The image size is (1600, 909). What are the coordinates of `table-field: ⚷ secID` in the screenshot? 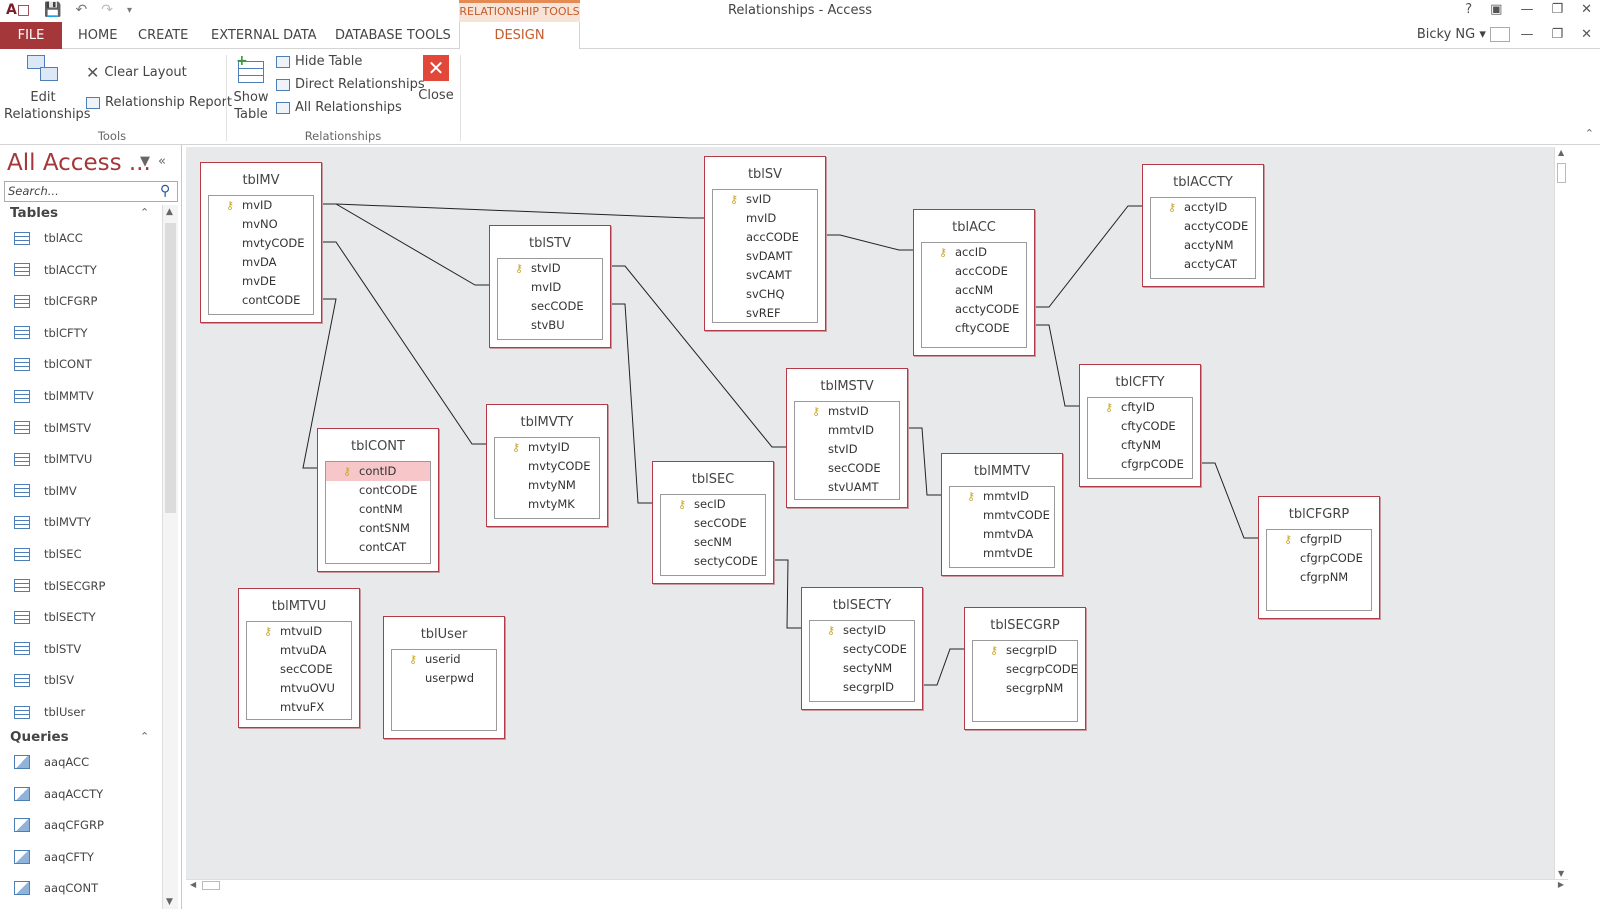 It's located at (713, 504).